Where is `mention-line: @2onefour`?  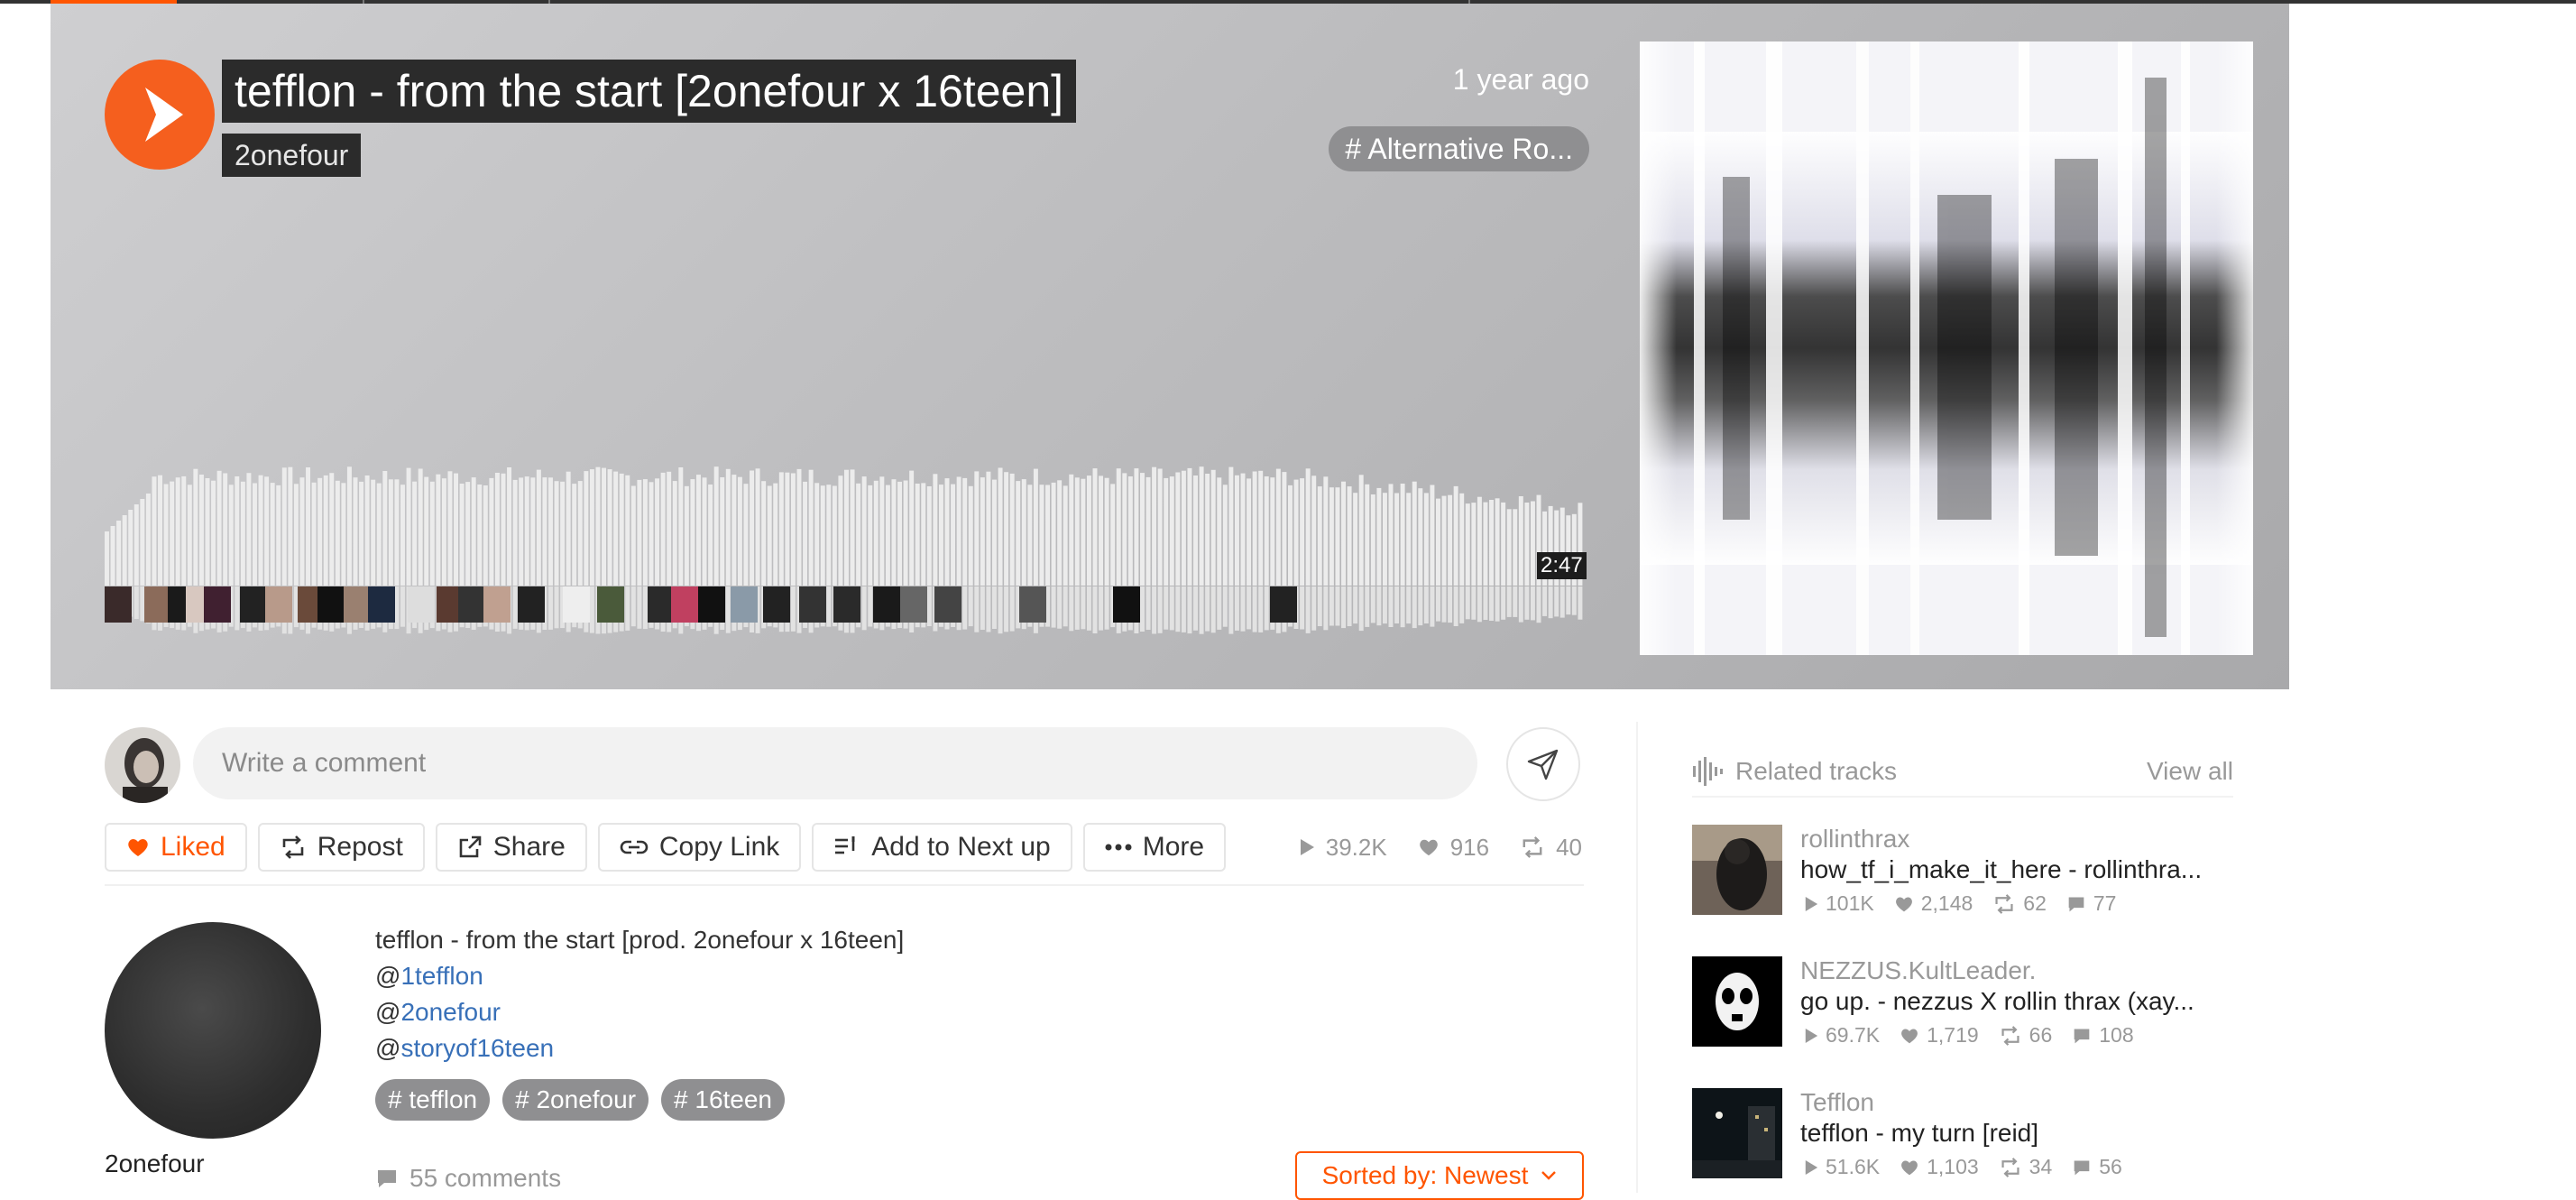
mention-line: @2onefour is located at coordinates (639, 1012).